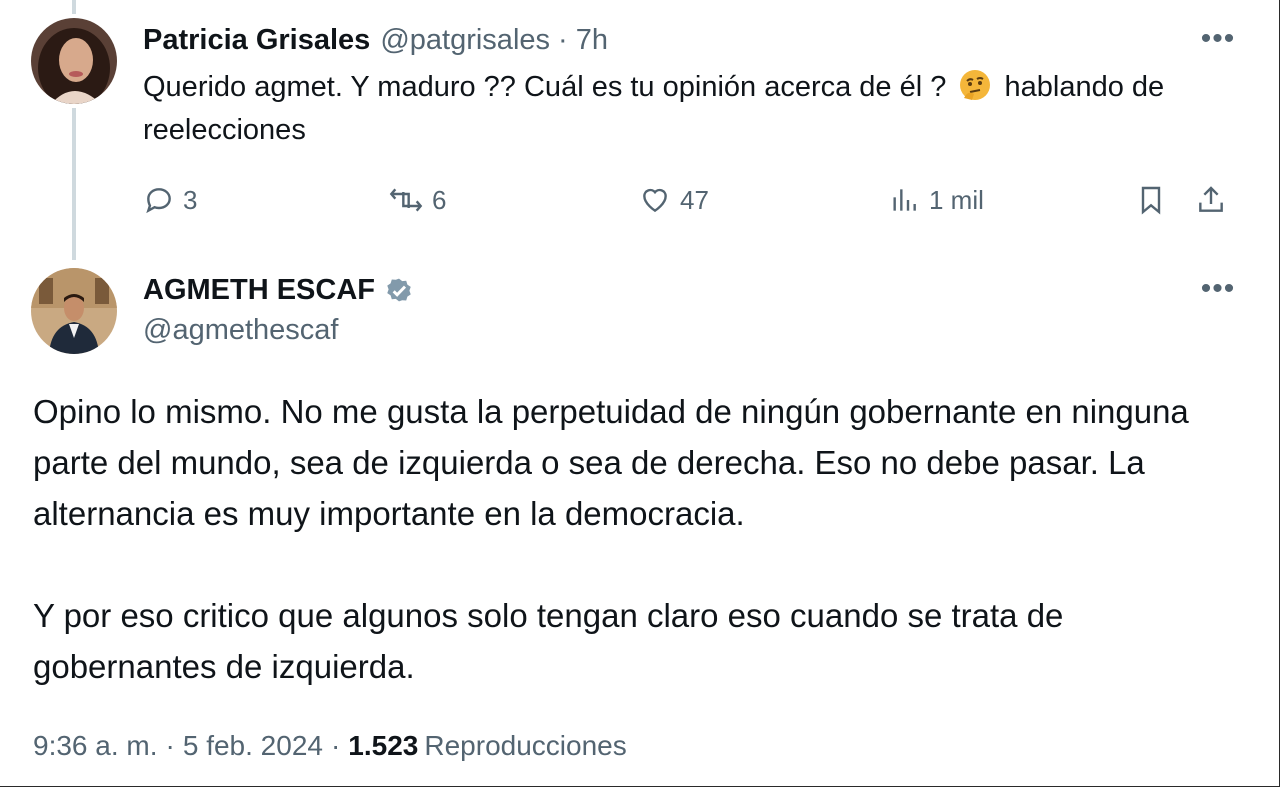  What do you see at coordinates (904, 200) in the screenshot?
I see `views-chart-icon` at bounding box center [904, 200].